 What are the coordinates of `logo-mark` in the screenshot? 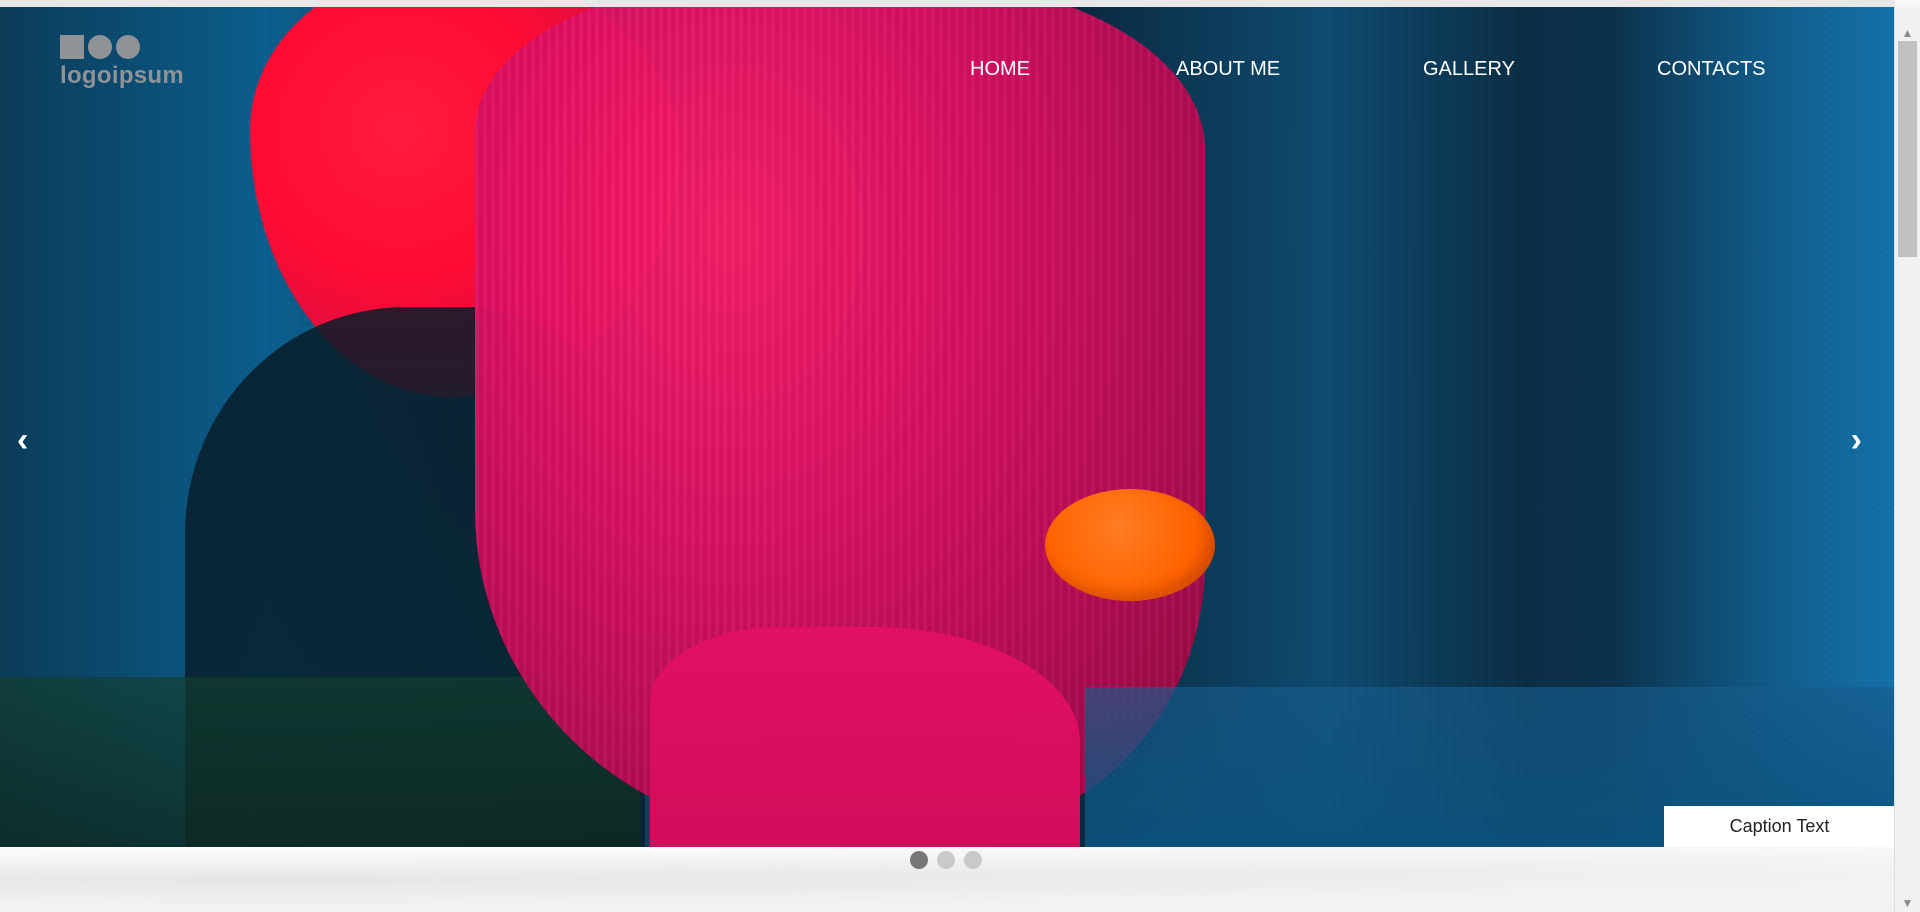 It's located at (125, 47).